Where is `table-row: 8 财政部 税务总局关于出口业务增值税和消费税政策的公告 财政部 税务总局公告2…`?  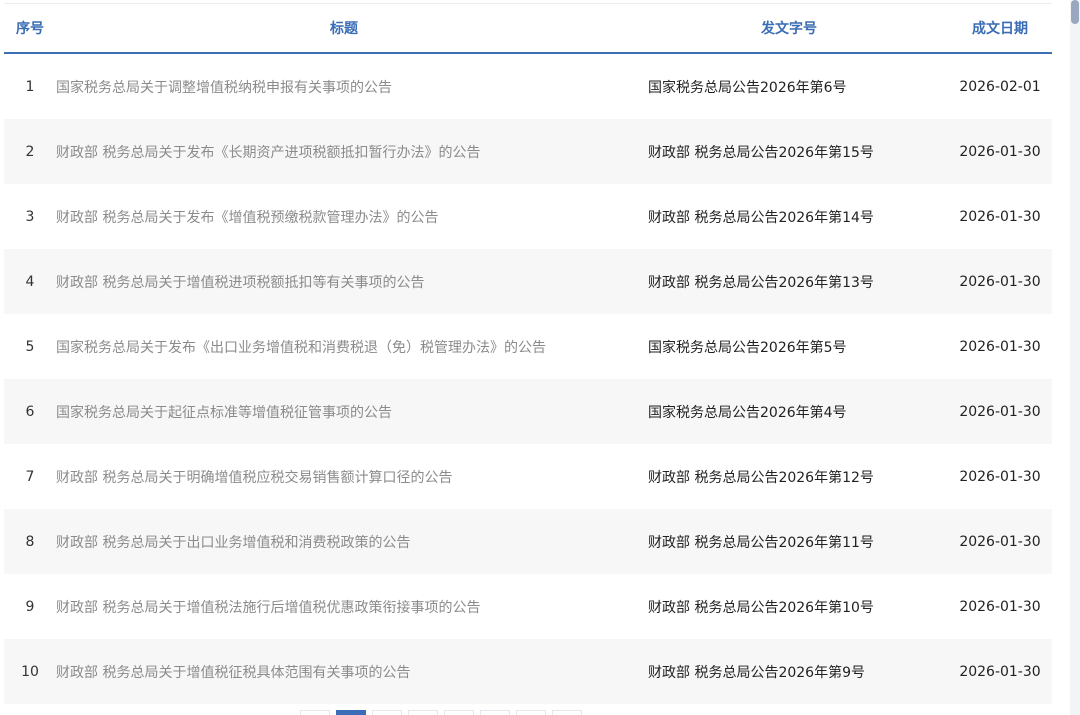 table-row: 8 财政部 税务总局关于出口业务增值税和消费税政策的公告 财政部 税务总局公告2… is located at coordinates (528, 541).